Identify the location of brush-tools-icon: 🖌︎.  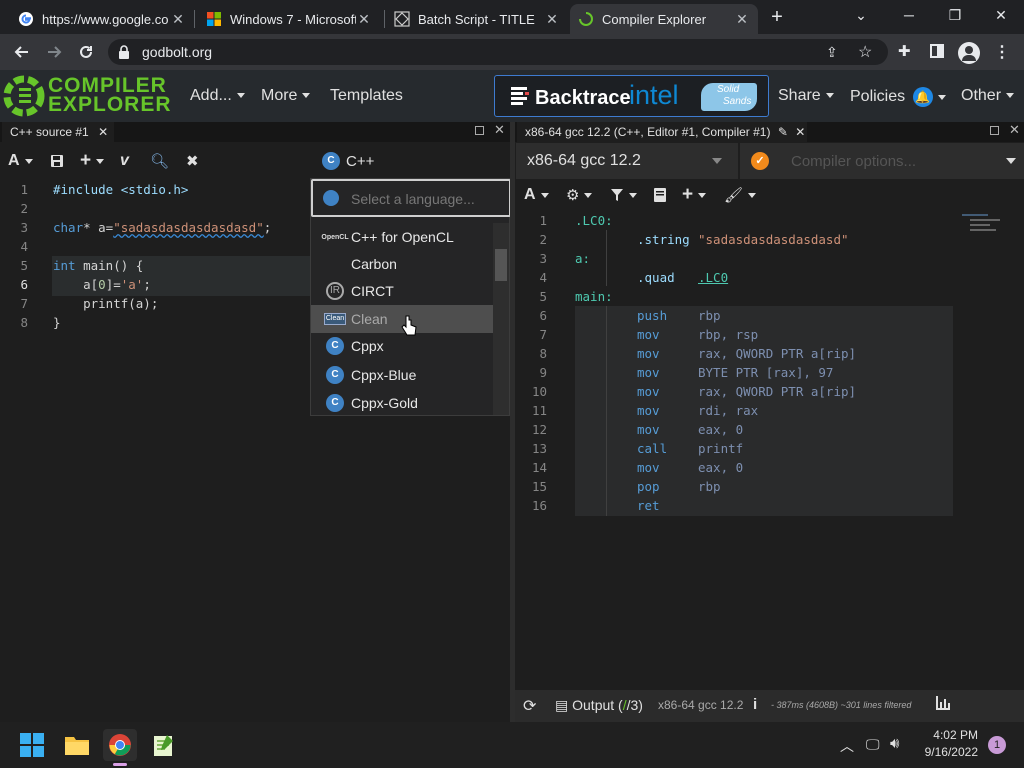
(740, 195).